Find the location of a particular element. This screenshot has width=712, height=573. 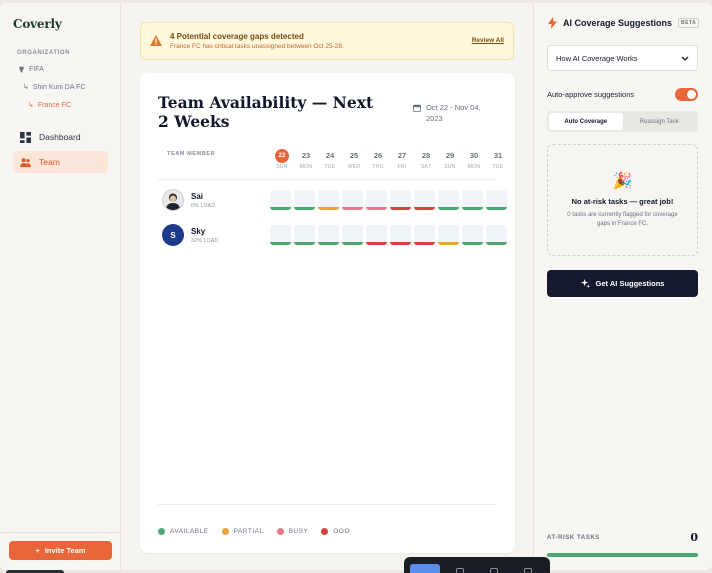

auto-approve-row: Auto-approve suggestions is located at coordinates (622, 94).